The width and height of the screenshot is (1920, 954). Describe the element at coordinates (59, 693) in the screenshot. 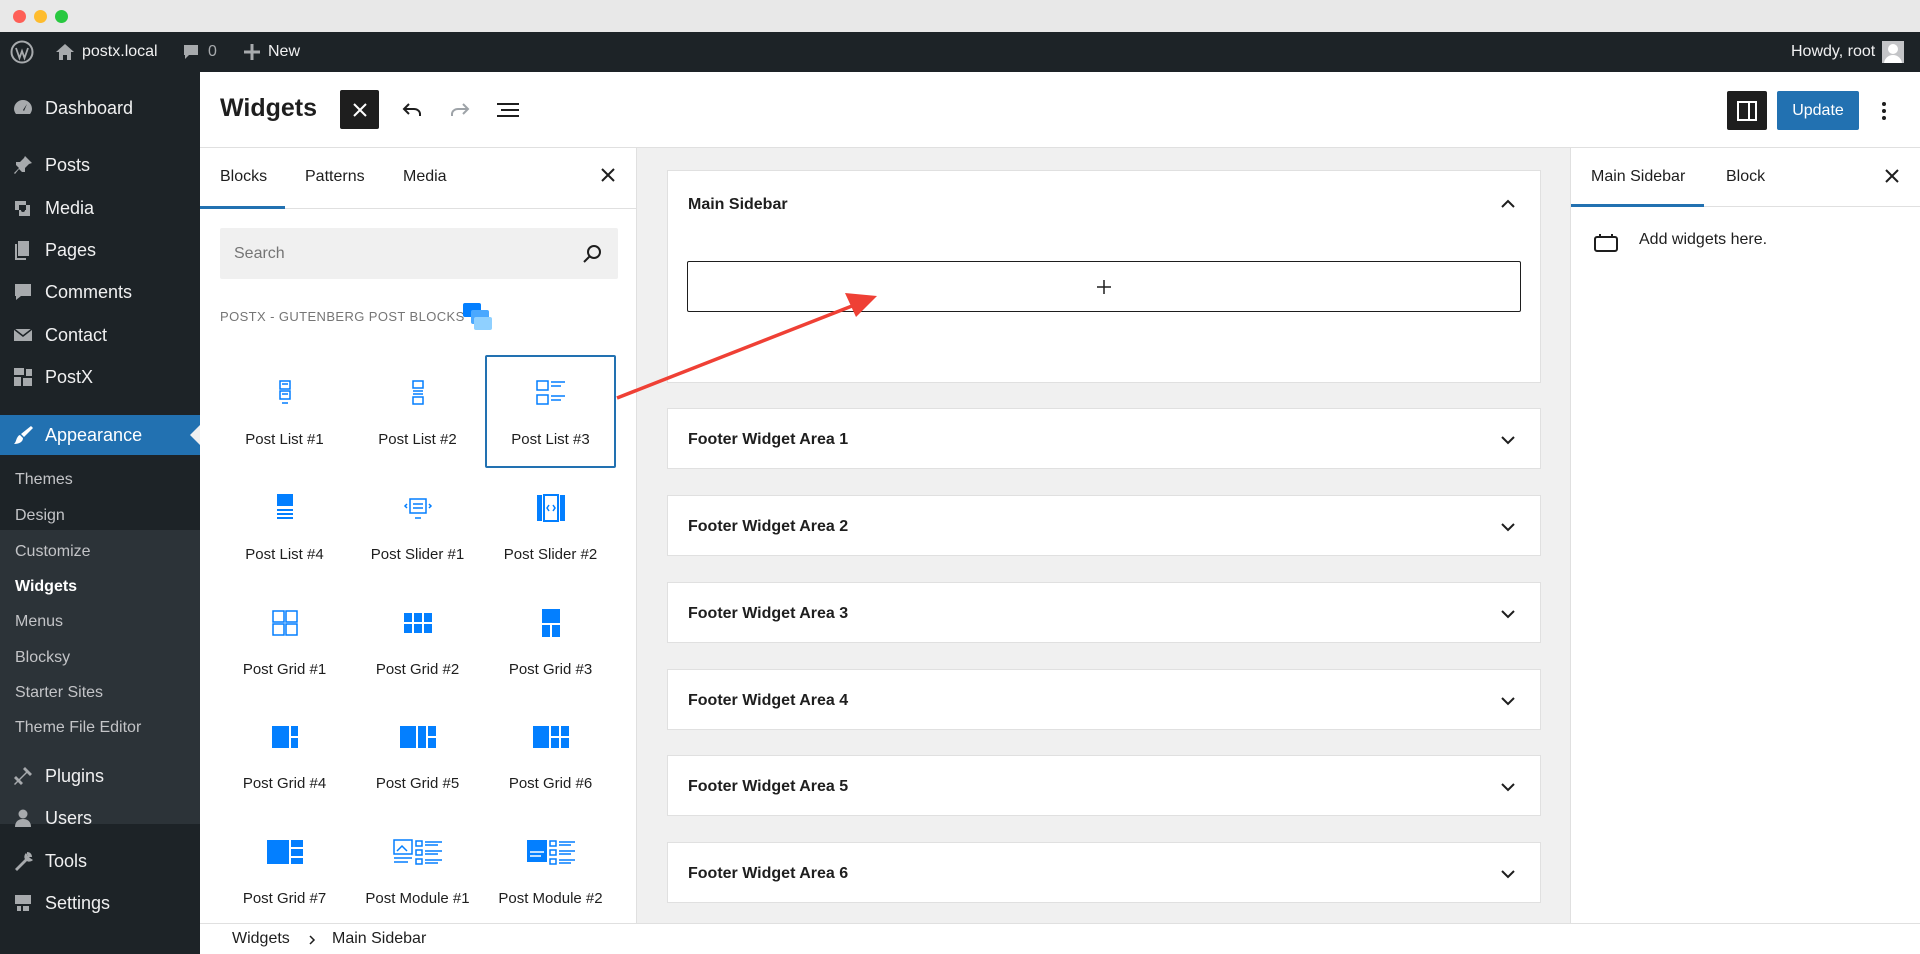

I see `submenu-starter-sites: Starter Sites` at that location.